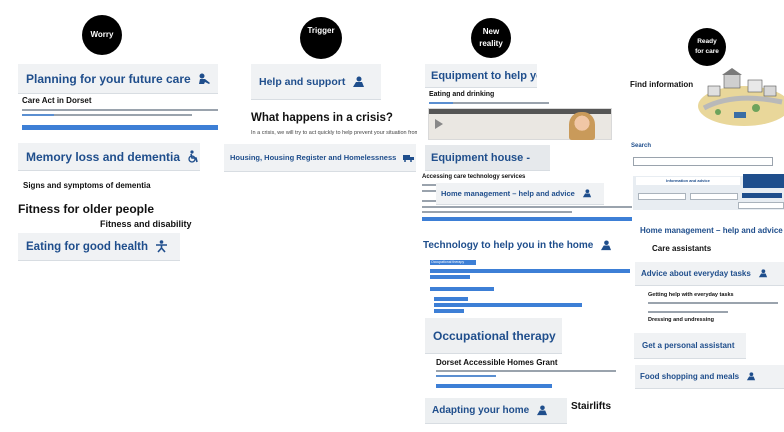 This screenshot has width=784, height=432. What do you see at coordinates (763, 181) in the screenshot?
I see `active-tab` at bounding box center [763, 181].